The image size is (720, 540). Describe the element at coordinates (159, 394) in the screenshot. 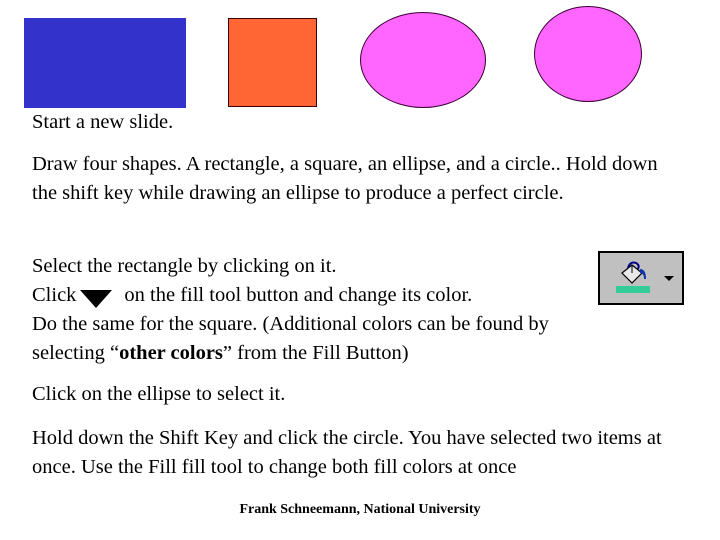

I see `instruction-select-ellipse: Click on the ellipse to select it.` at that location.